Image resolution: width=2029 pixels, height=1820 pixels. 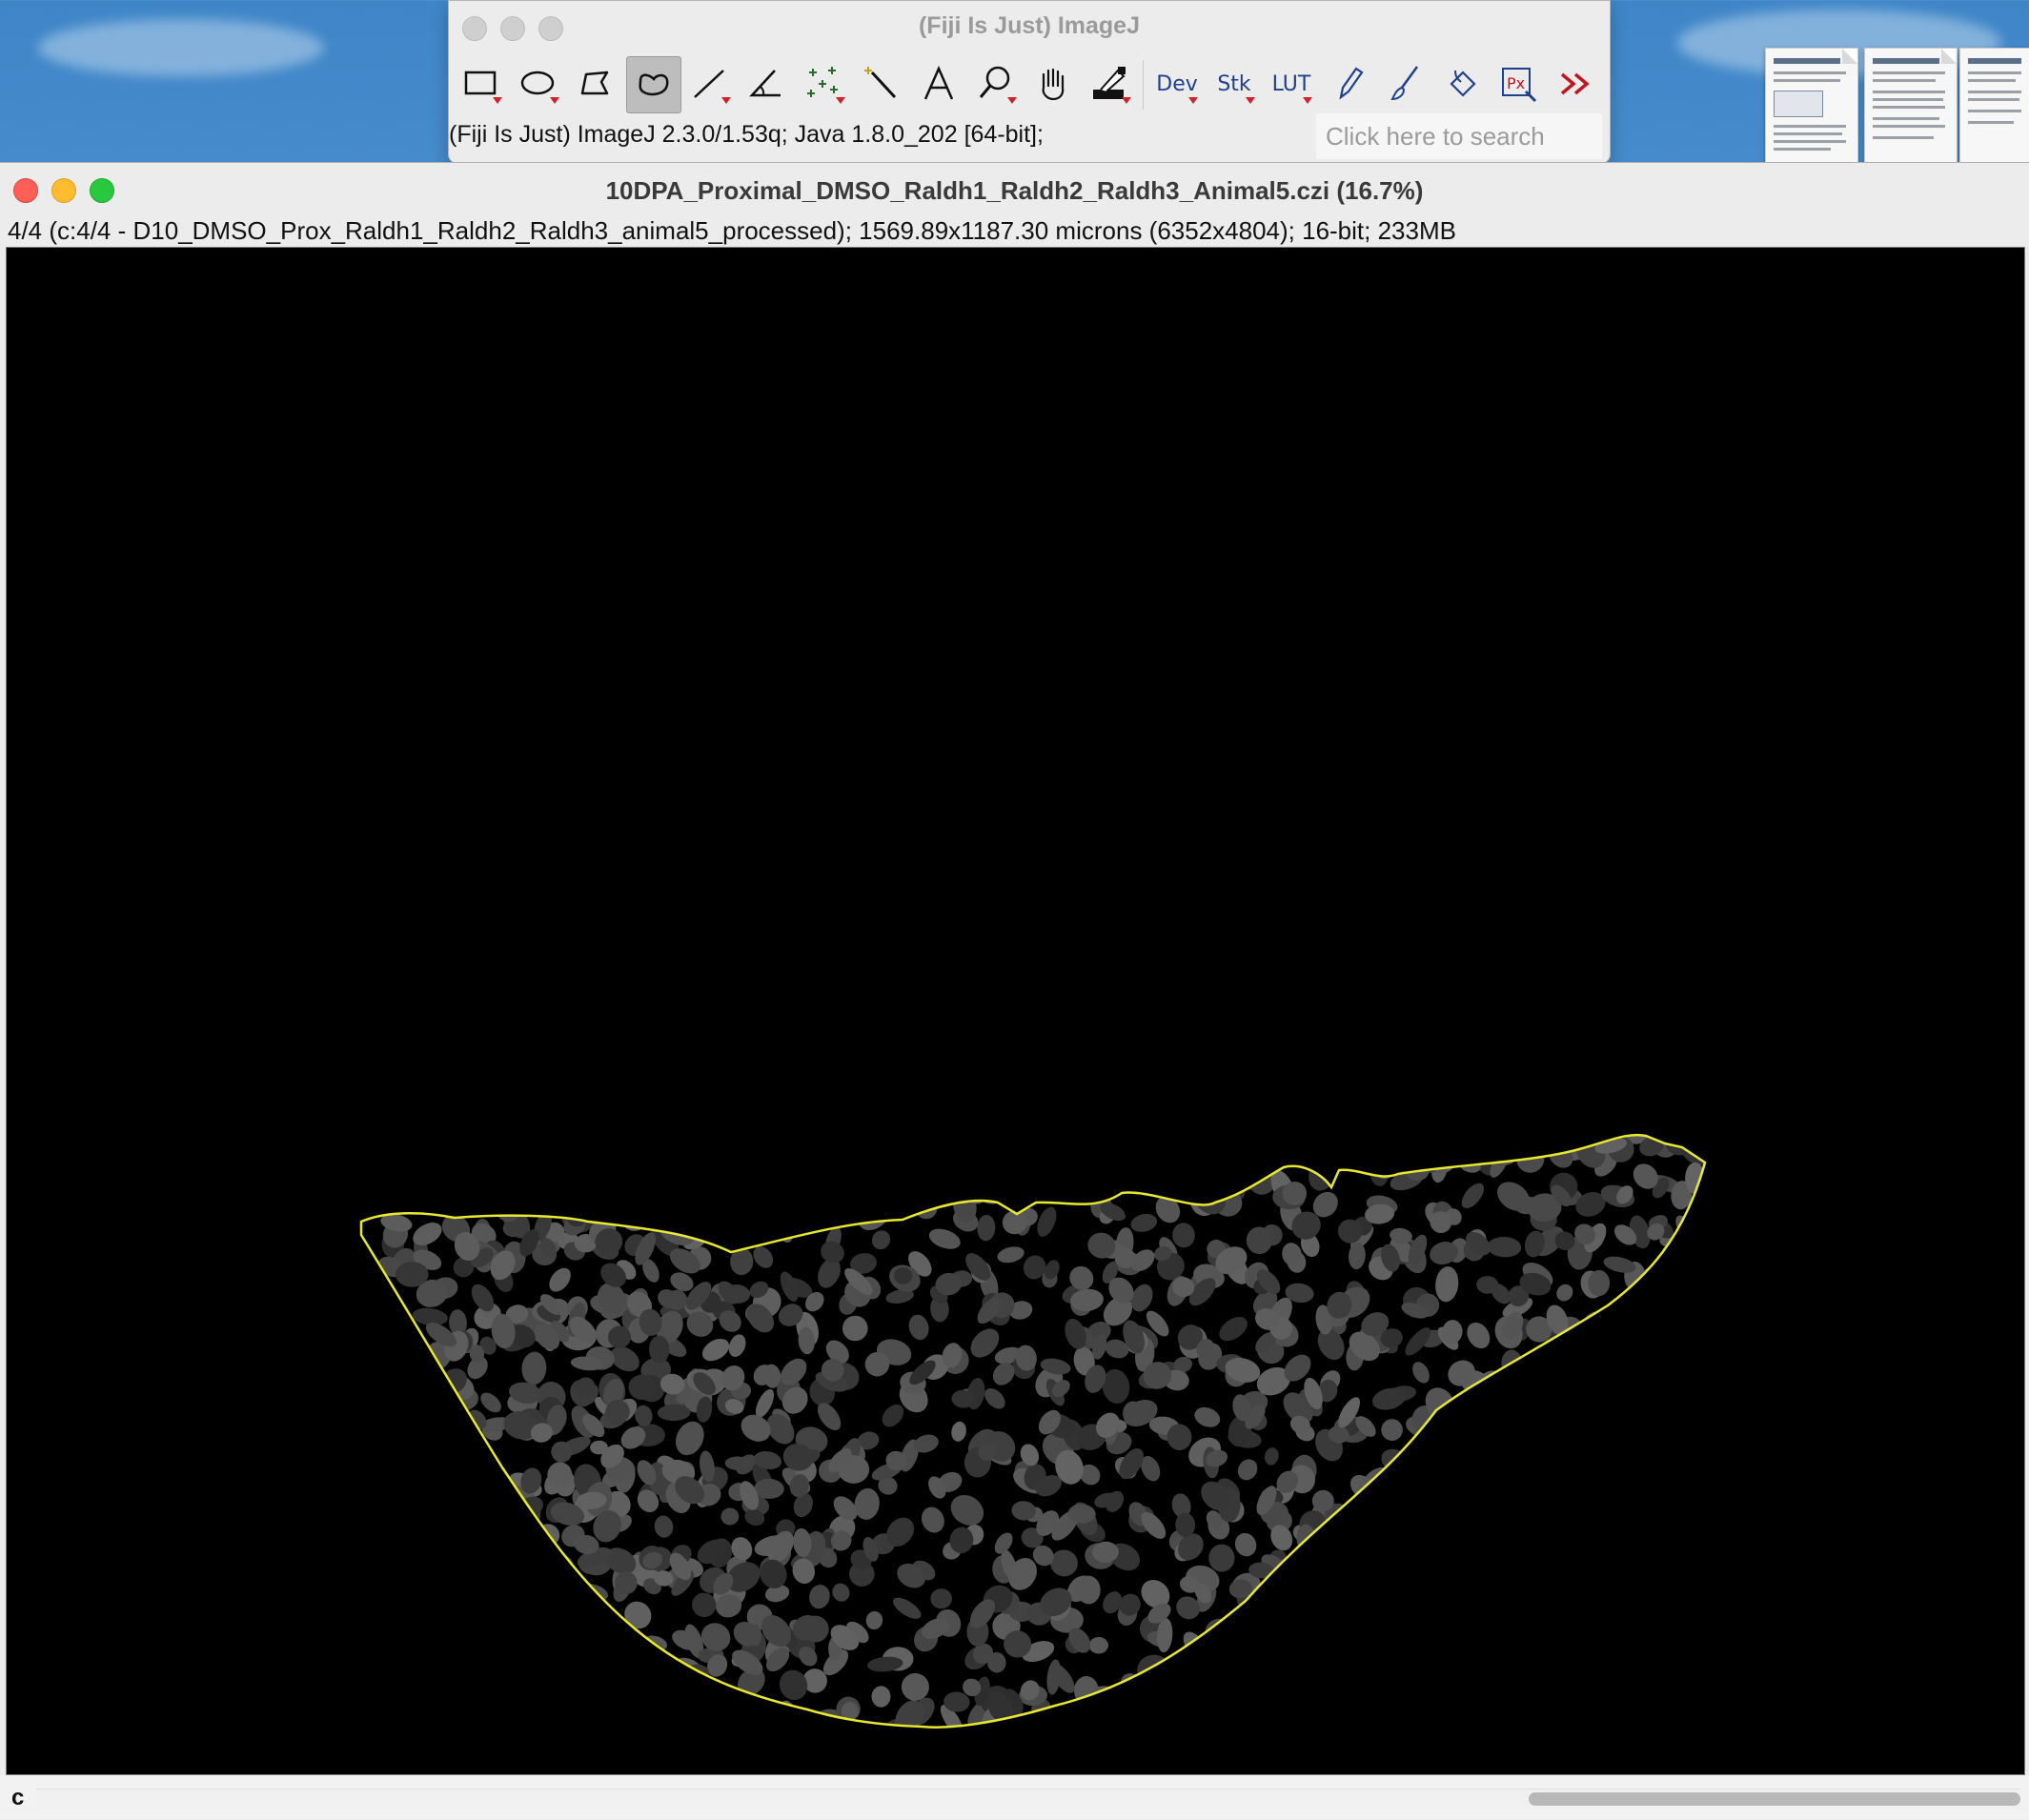 I want to click on toolbar-separator, so click(x=1143, y=85).